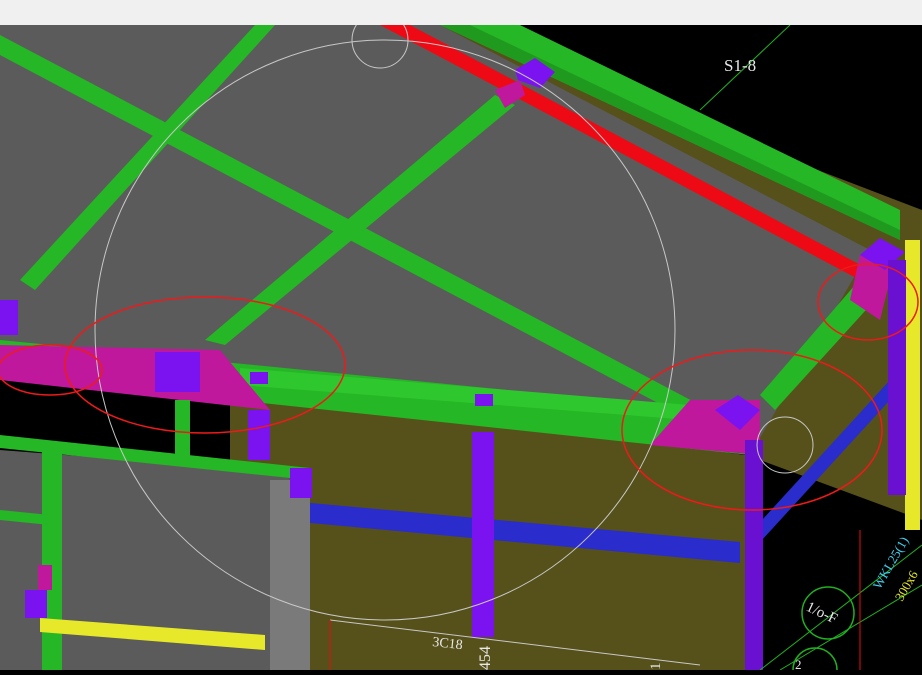 This screenshot has height=675, width=922. What do you see at coordinates (483, 534) in the screenshot?
I see `column-front-mid` at bounding box center [483, 534].